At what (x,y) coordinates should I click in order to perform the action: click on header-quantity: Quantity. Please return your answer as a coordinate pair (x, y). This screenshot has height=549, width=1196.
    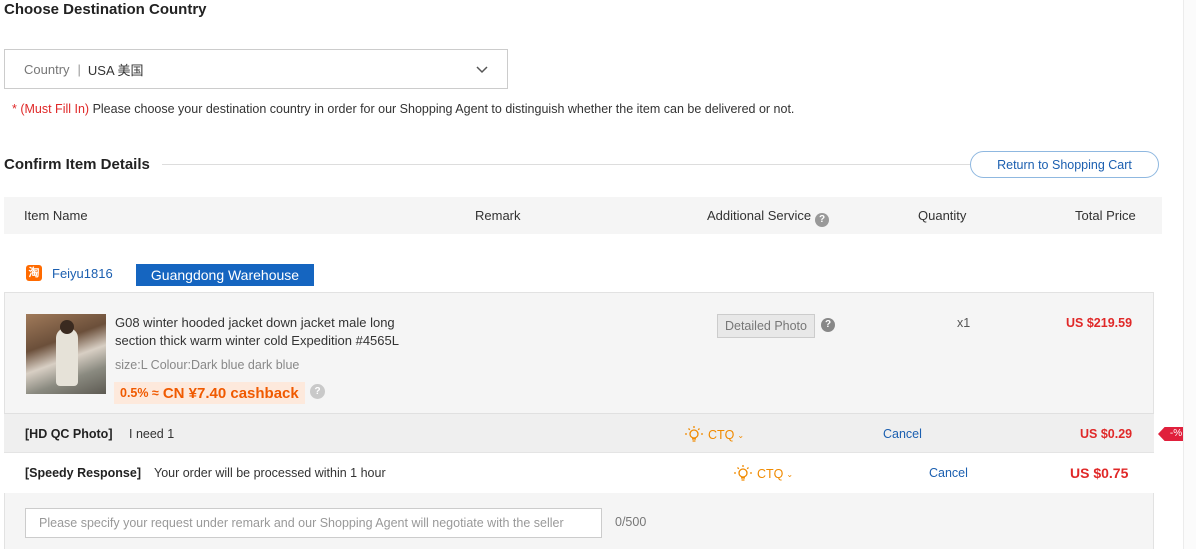
    Looking at the image, I should click on (942, 215).